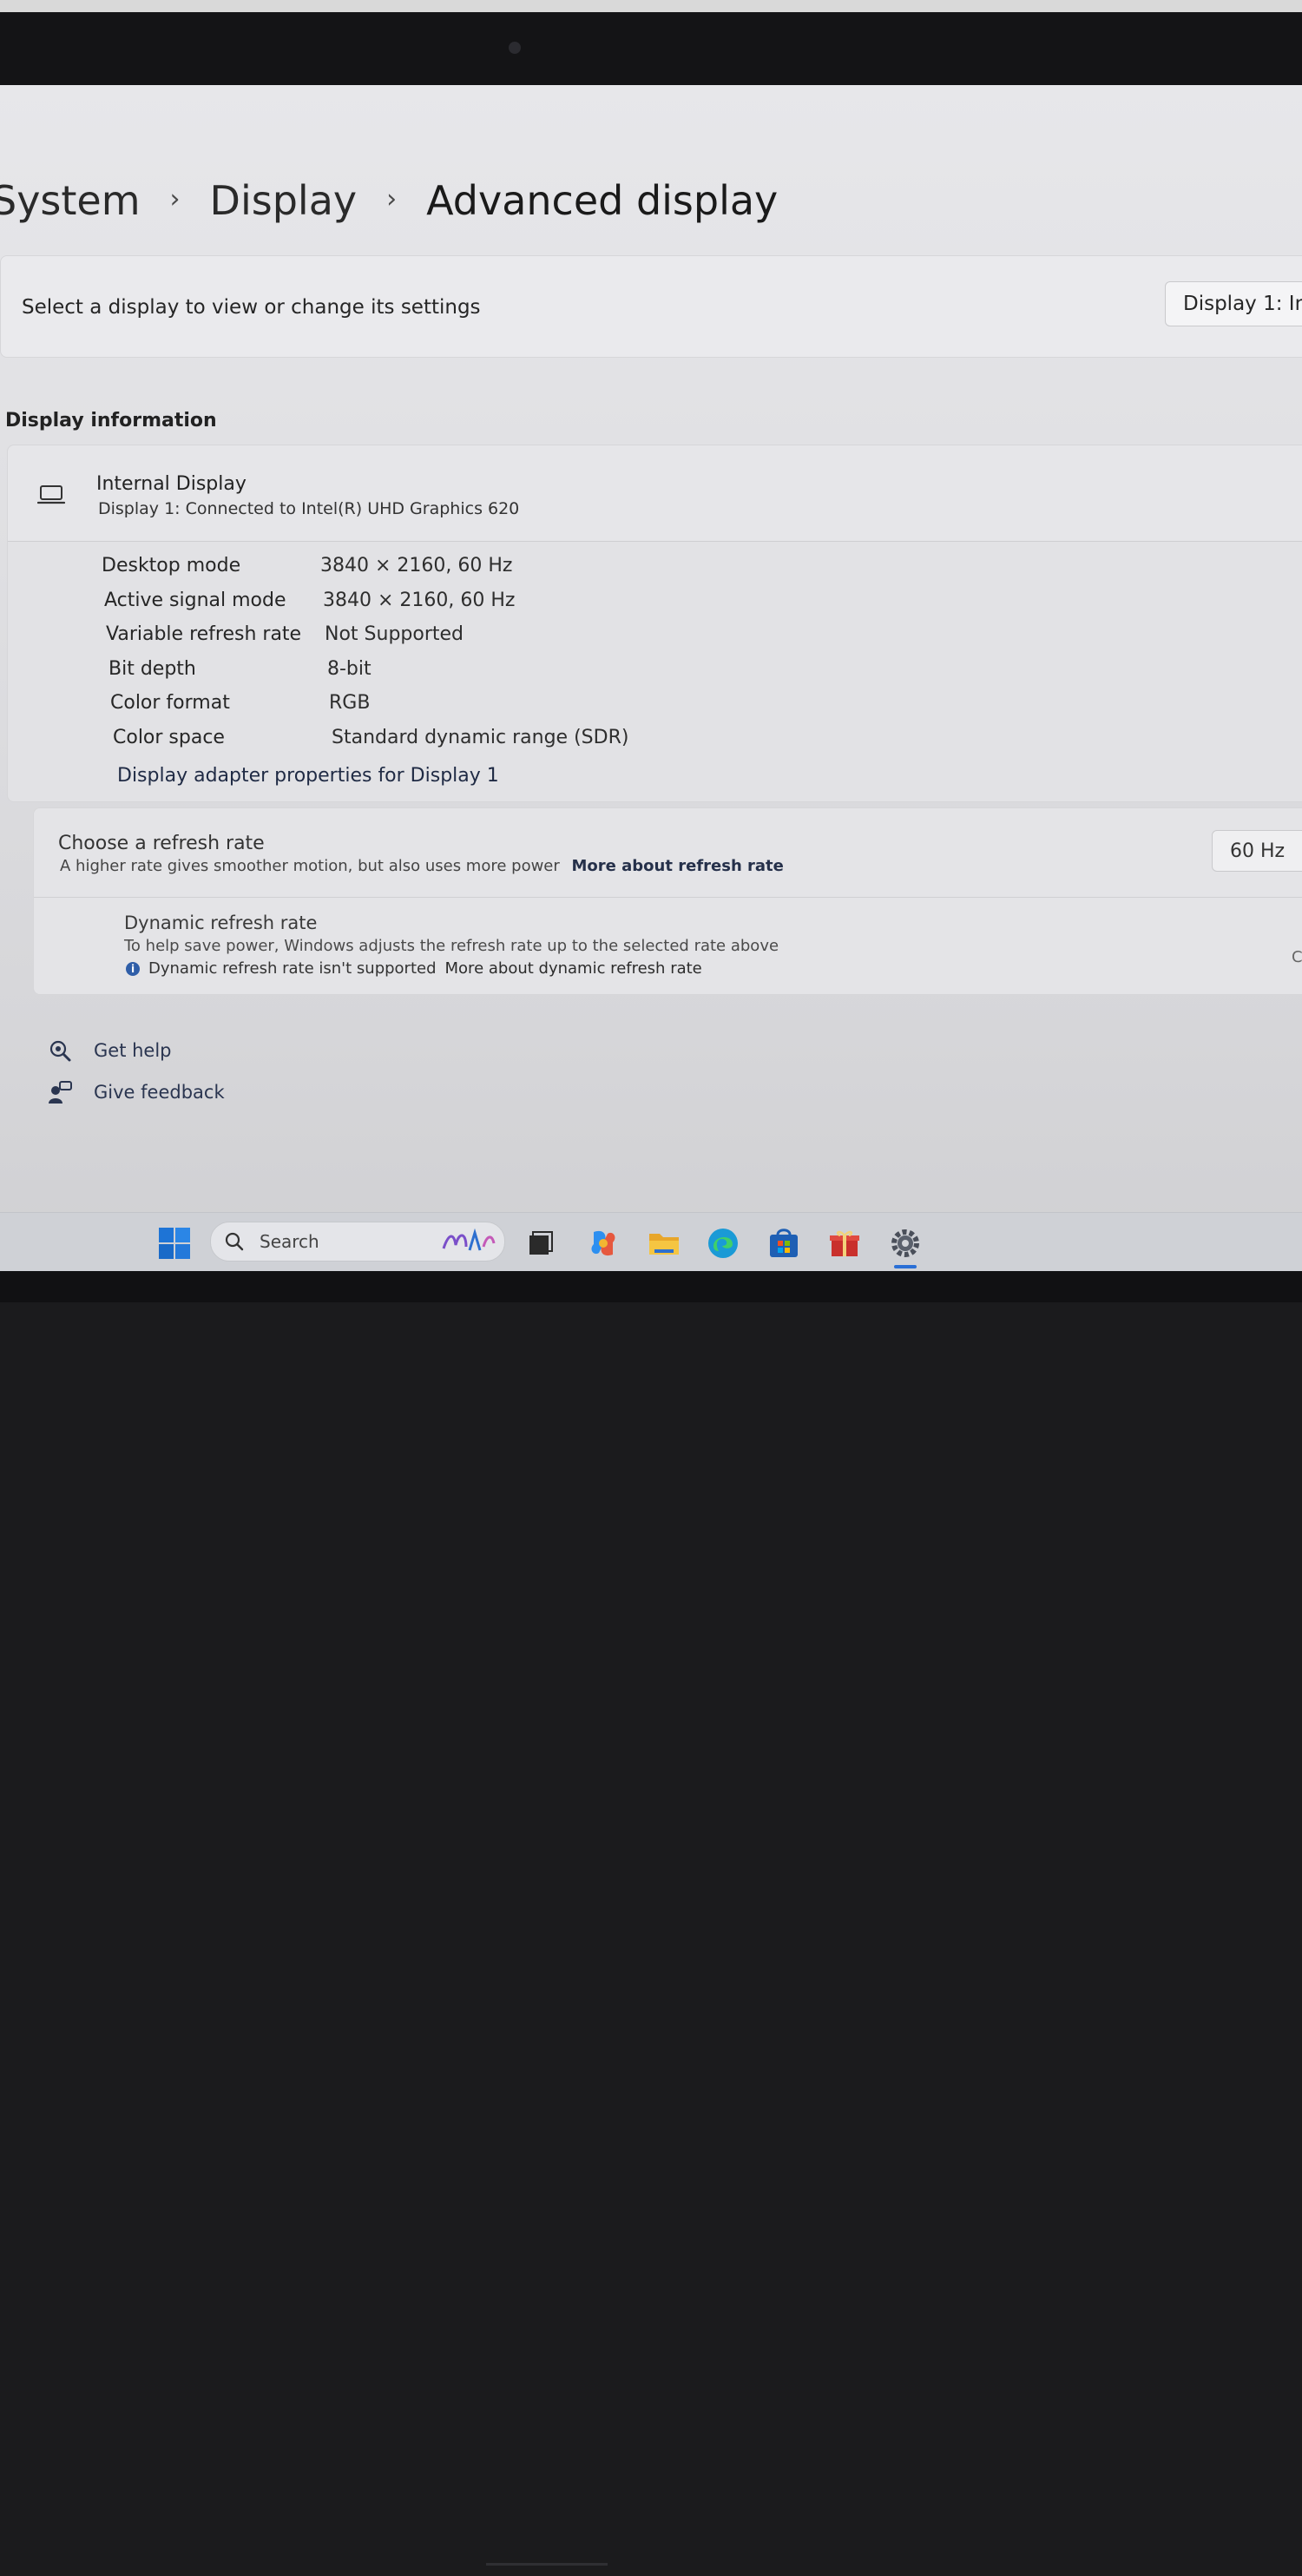 Image resolution: width=1302 pixels, height=2576 pixels. Describe the element at coordinates (170, 703) in the screenshot. I see `info-label: Color format` at that location.